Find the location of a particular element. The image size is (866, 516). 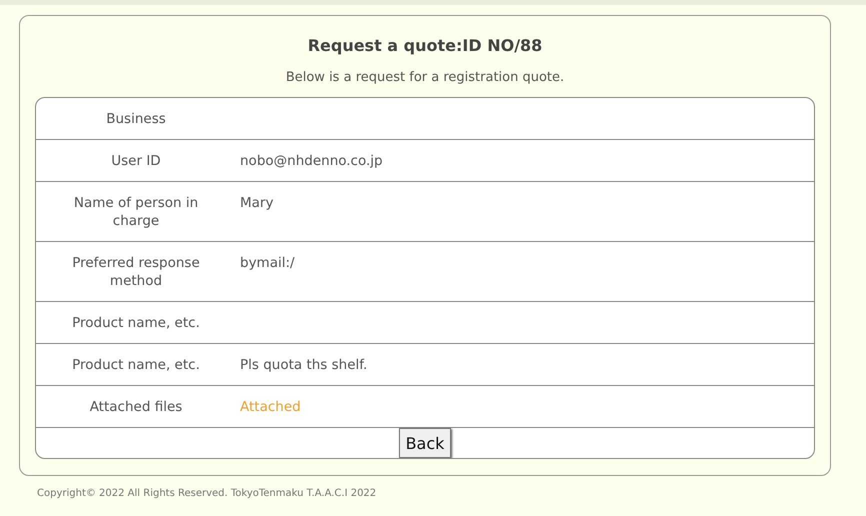

field-label: Business is located at coordinates (136, 119).